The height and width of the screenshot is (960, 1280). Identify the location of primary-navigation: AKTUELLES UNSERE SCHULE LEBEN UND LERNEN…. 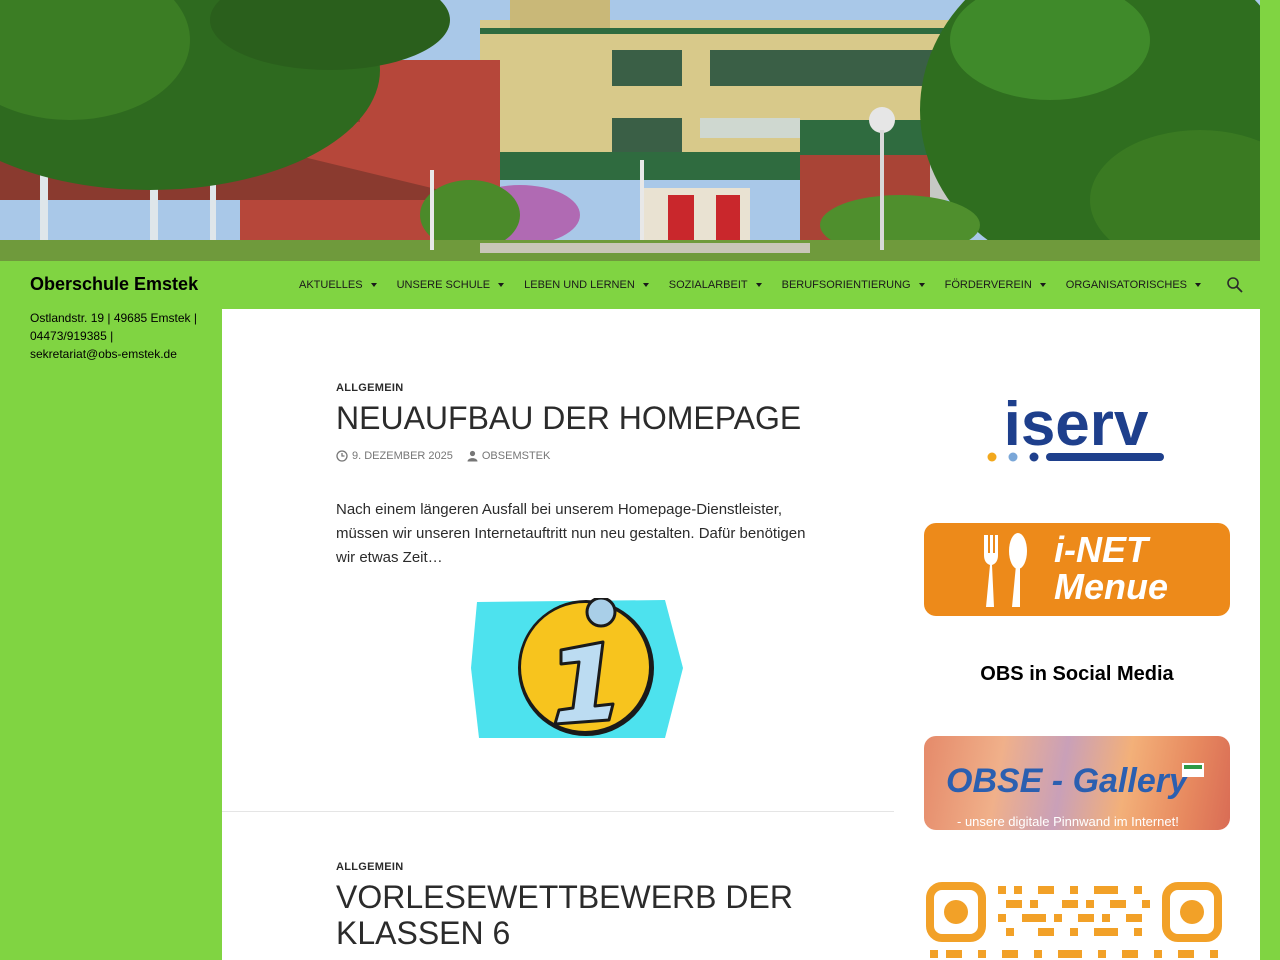
(750, 285).